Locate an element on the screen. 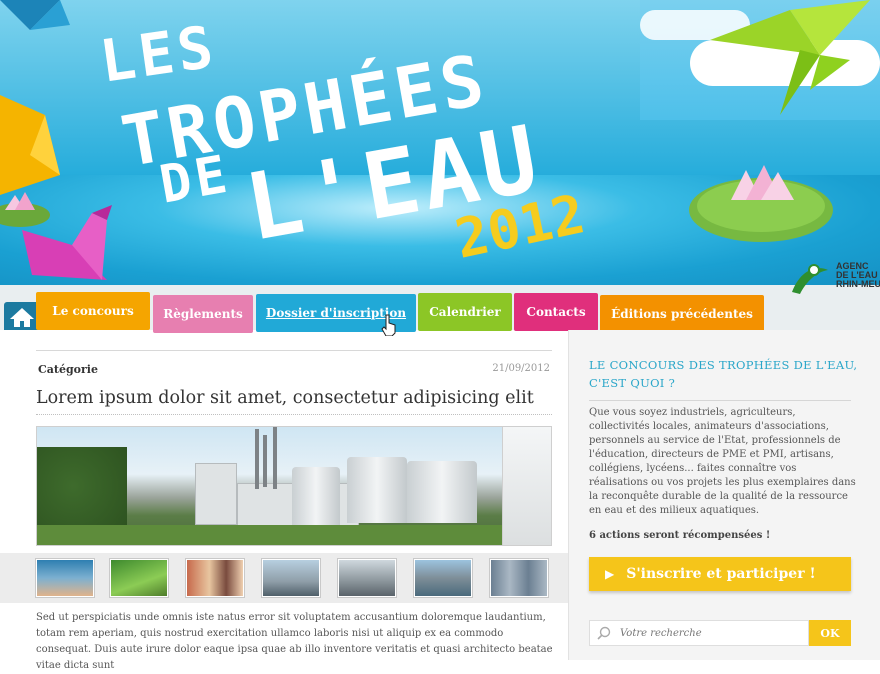 This screenshot has height=674, width=880. register-button-label: S'inscrire et participer ! is located at coordinates (721, 574).